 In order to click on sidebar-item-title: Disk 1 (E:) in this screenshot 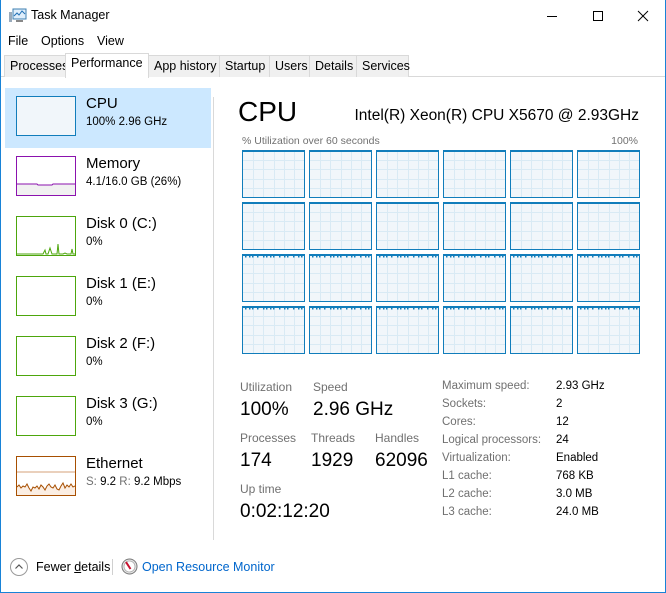, I will do `click(121, 283)`.